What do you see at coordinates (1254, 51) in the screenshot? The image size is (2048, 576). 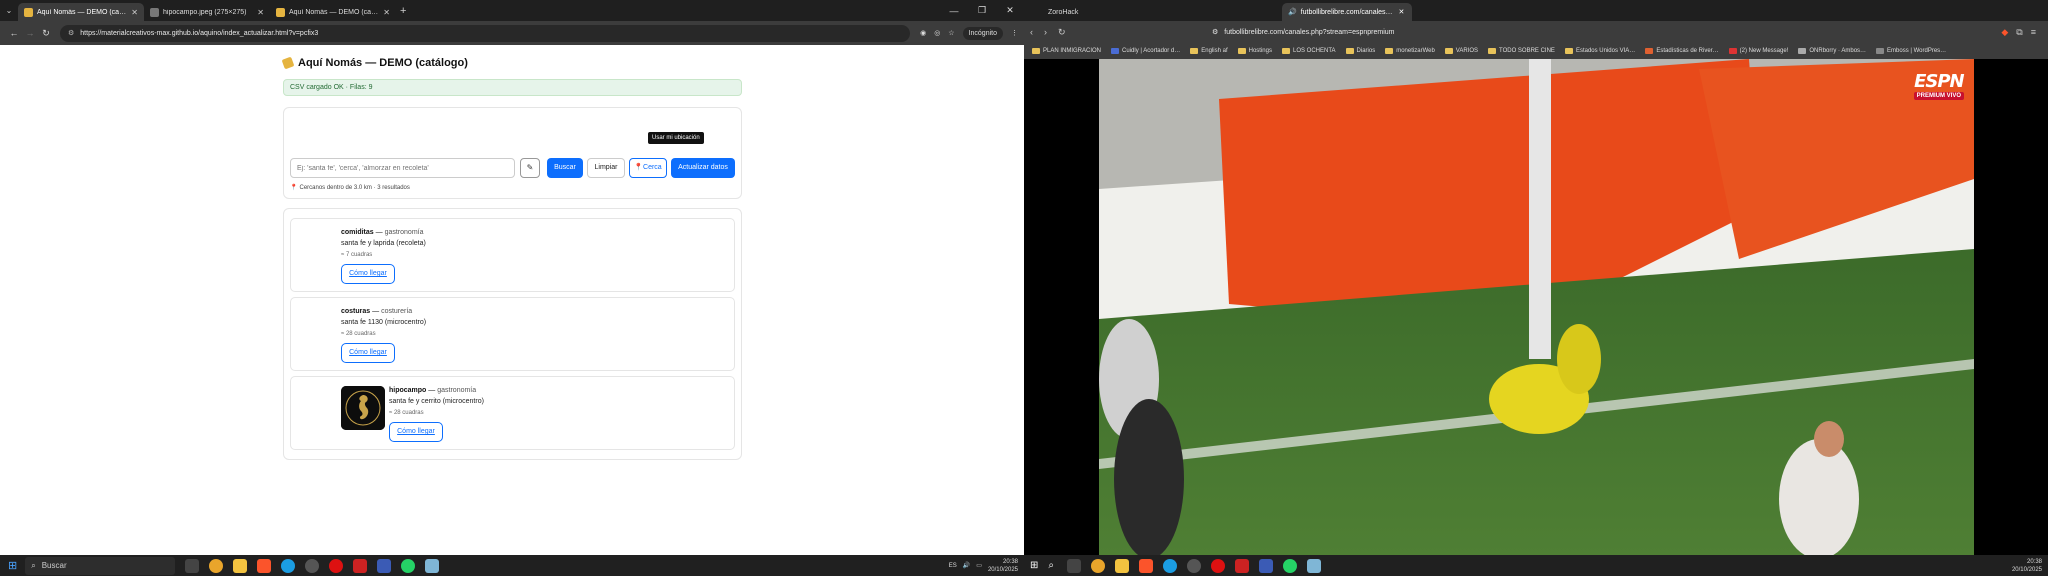 I see `bookmark-item: Hostings` at bounding box center [1254, 51].